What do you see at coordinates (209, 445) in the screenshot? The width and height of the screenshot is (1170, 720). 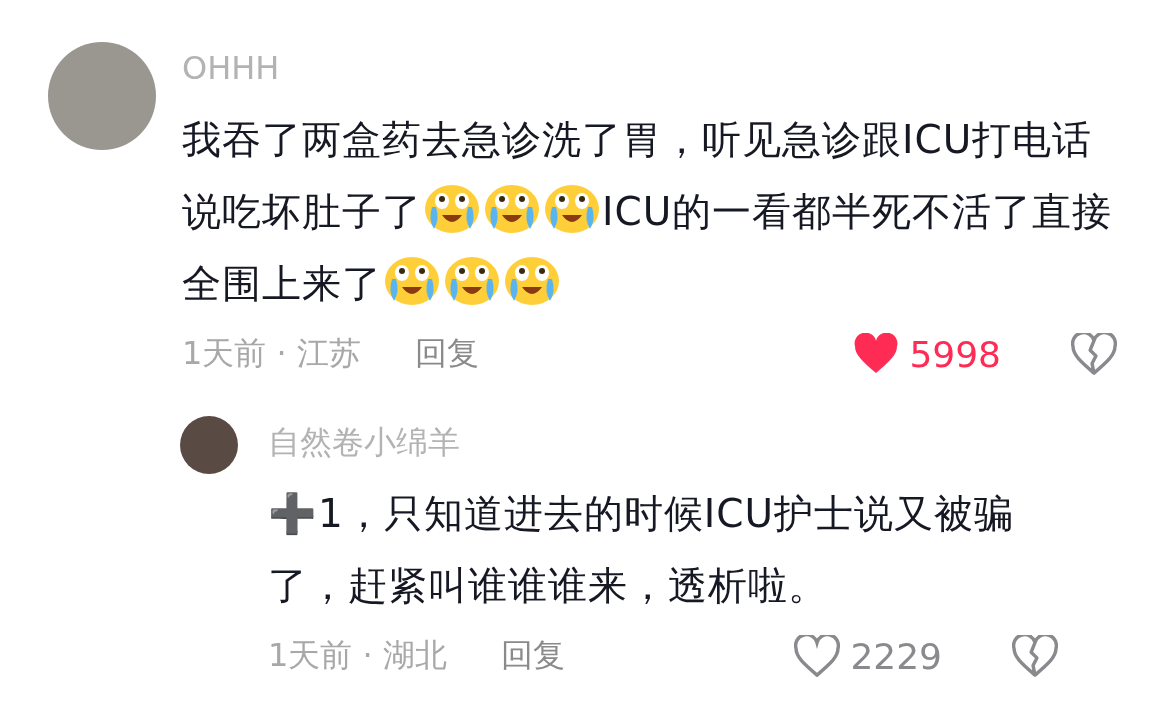 I see `avatar-placeholder` at bounding box center [209, 445].